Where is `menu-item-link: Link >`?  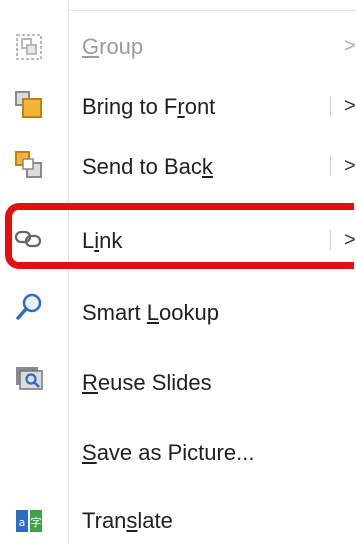 menu-item-link: Link > is located at coordinates (178, 238).